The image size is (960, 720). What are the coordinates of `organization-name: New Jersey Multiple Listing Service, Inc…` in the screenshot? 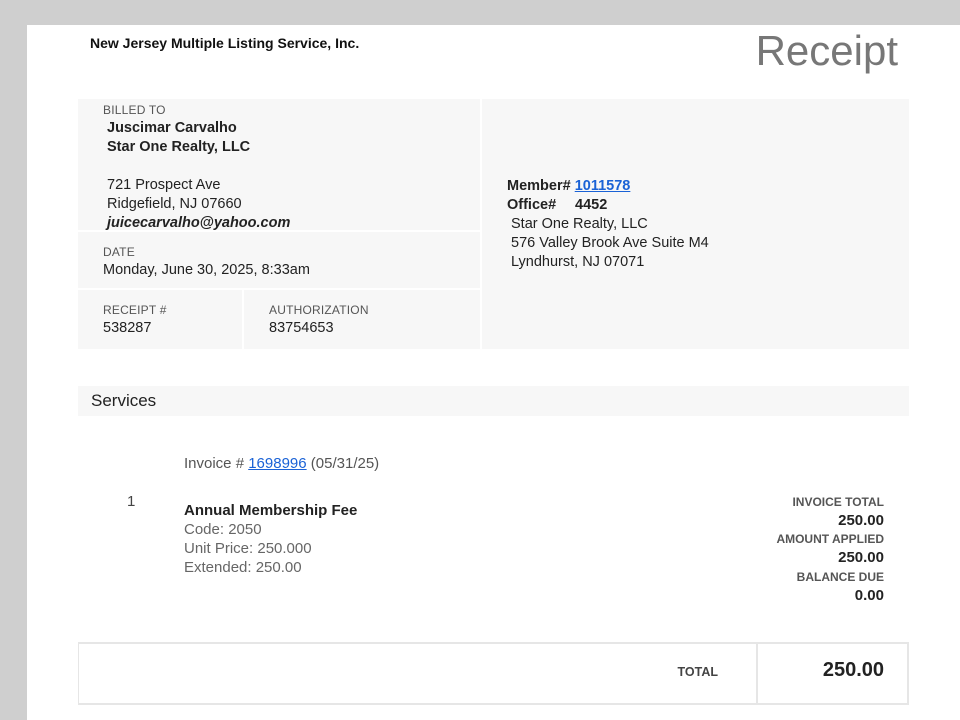 It's located at (225, 43).